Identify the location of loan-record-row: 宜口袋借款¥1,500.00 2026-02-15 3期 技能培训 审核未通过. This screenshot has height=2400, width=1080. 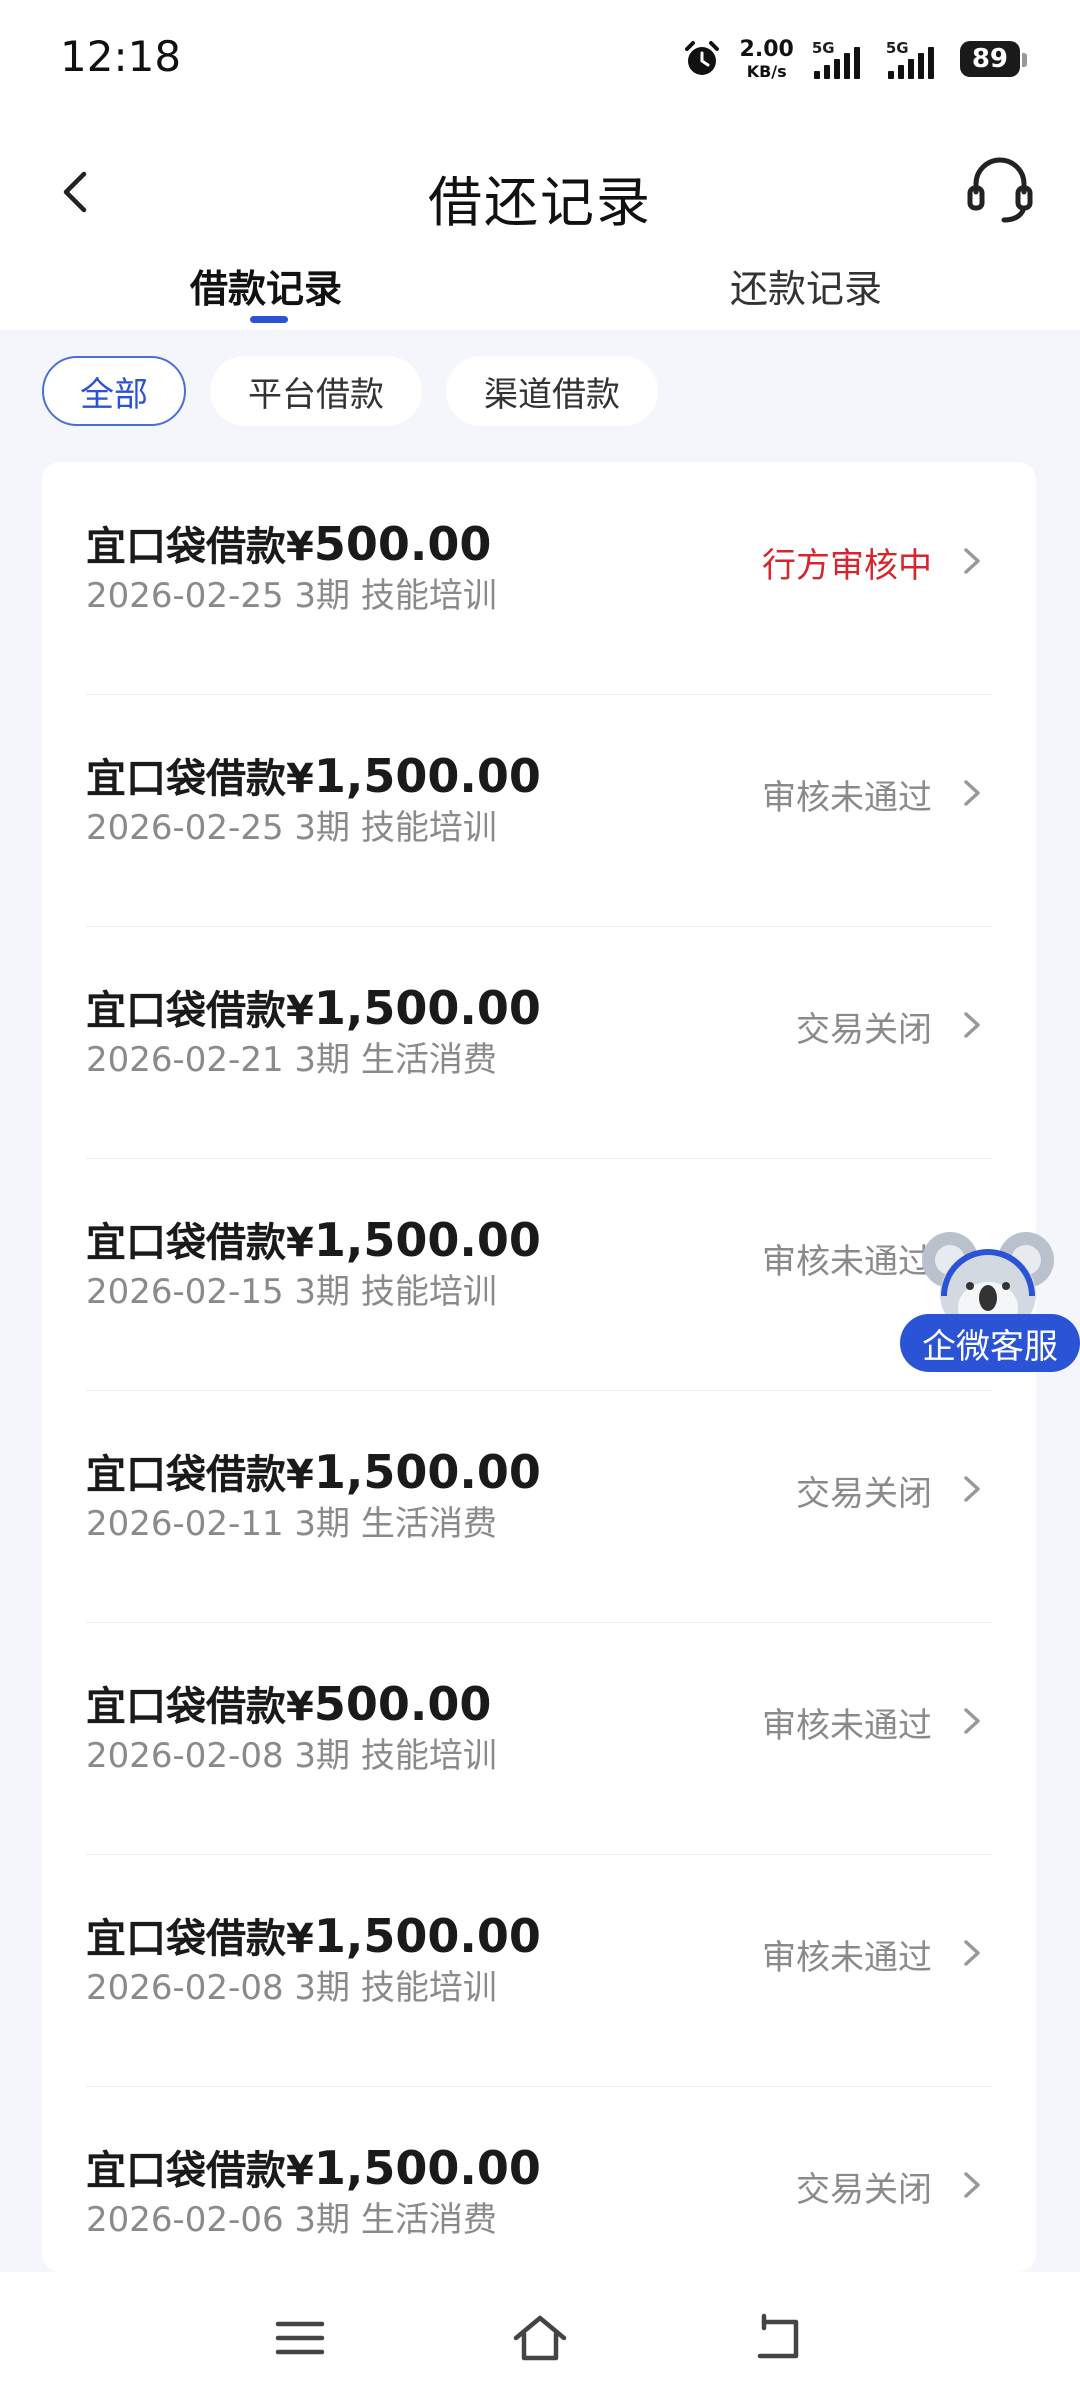
(539, 1274).